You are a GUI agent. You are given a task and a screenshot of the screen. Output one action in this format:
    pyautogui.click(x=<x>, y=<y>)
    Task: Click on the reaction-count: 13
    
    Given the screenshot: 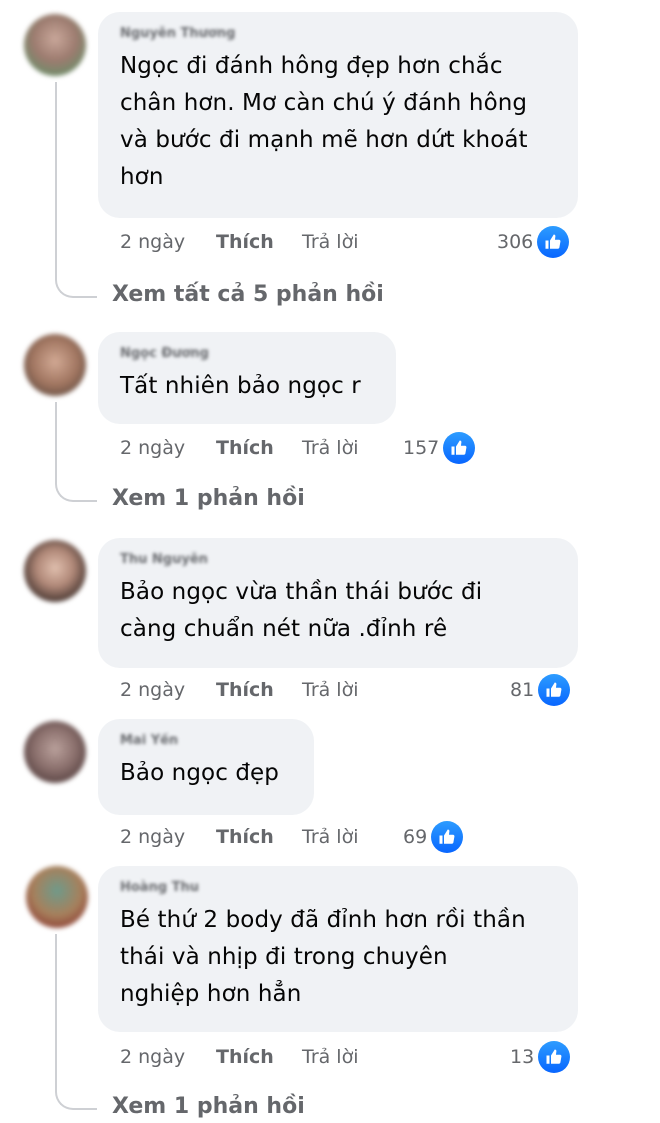 What is the action you would take?
    pyautogui.click(x=540, y=1057)
    